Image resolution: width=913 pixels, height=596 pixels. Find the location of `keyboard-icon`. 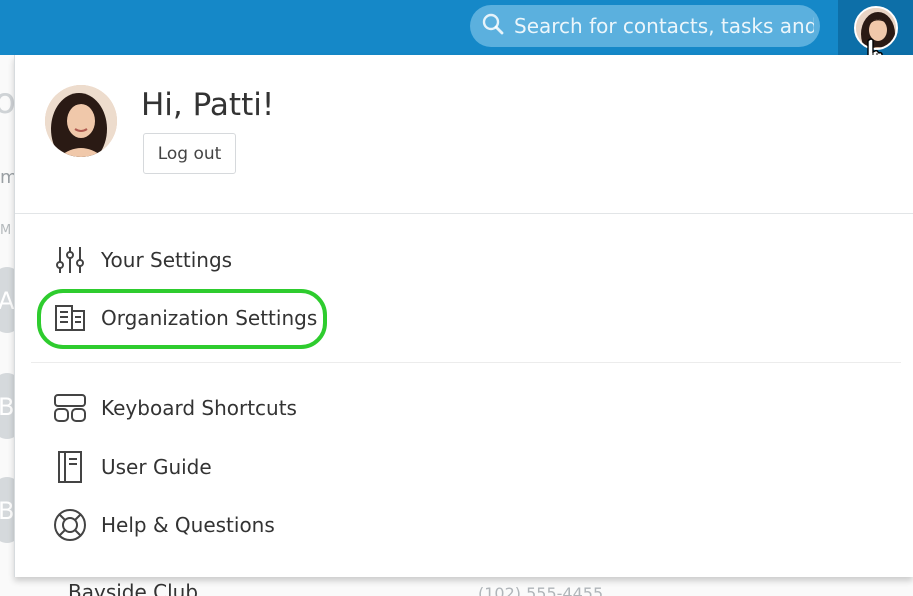

keyboard-icon is located at coordinates (70, 408).